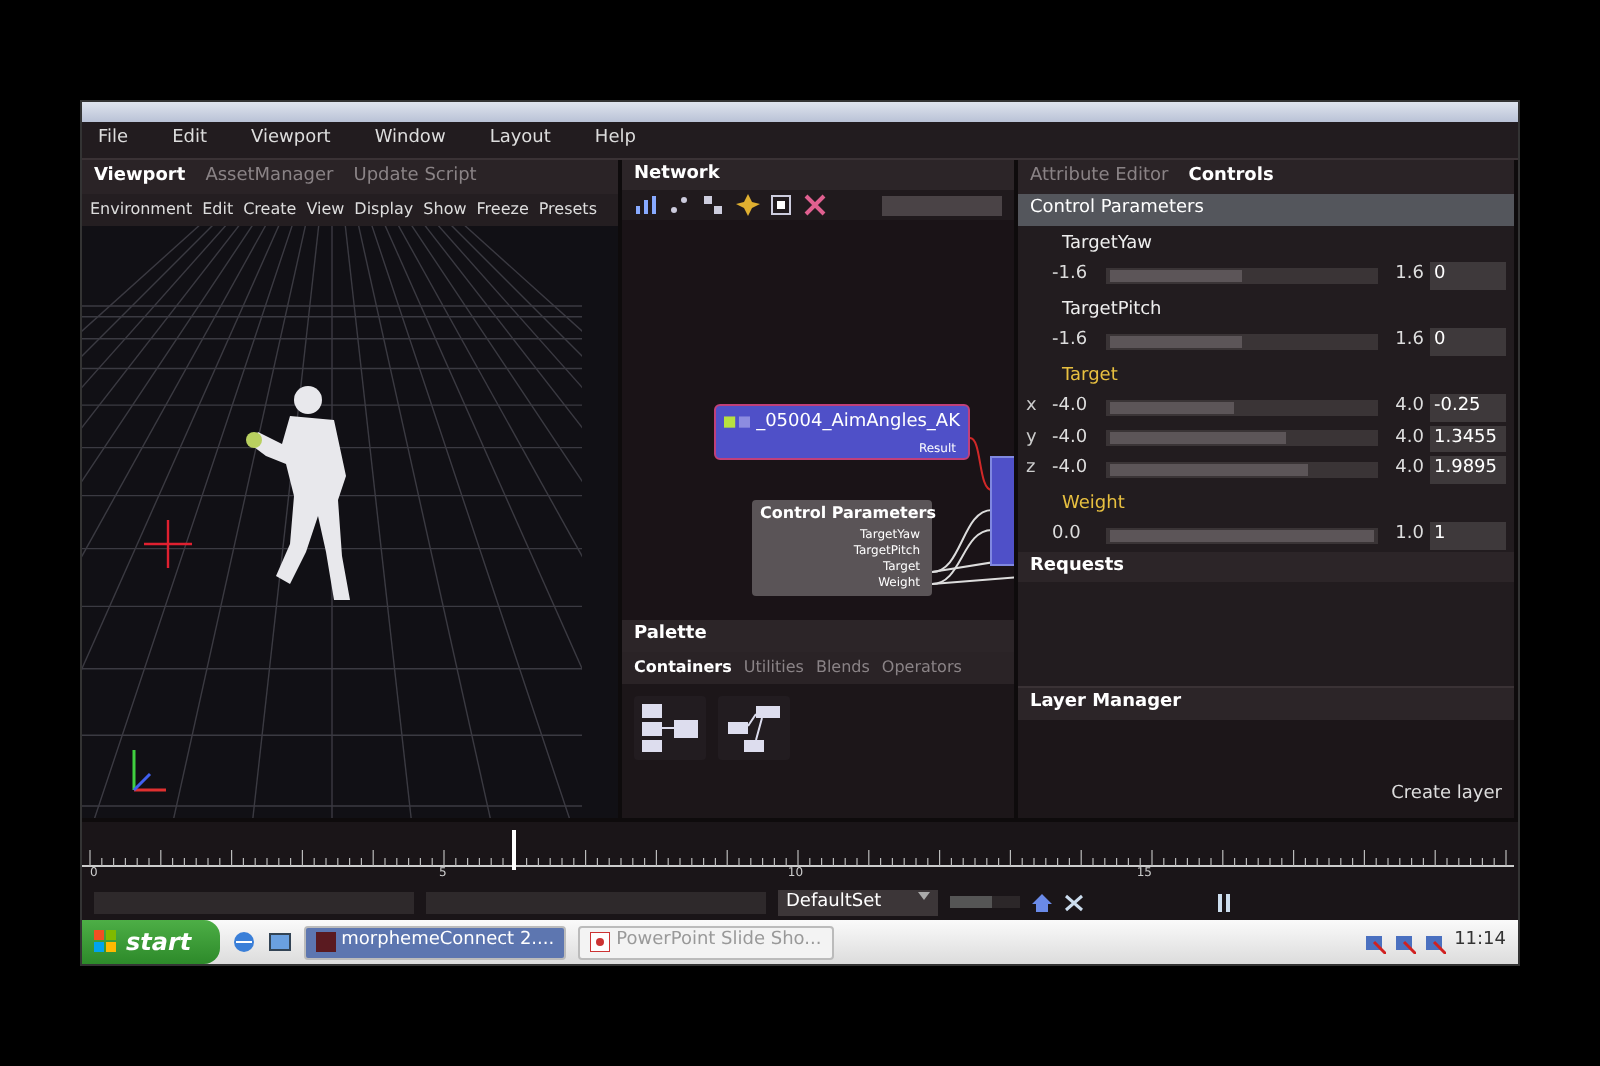 The image size is (1600, 1066). Describe the element at coordinates (140, 176) in the screenshot. I see `tab: Viewport` at that location.